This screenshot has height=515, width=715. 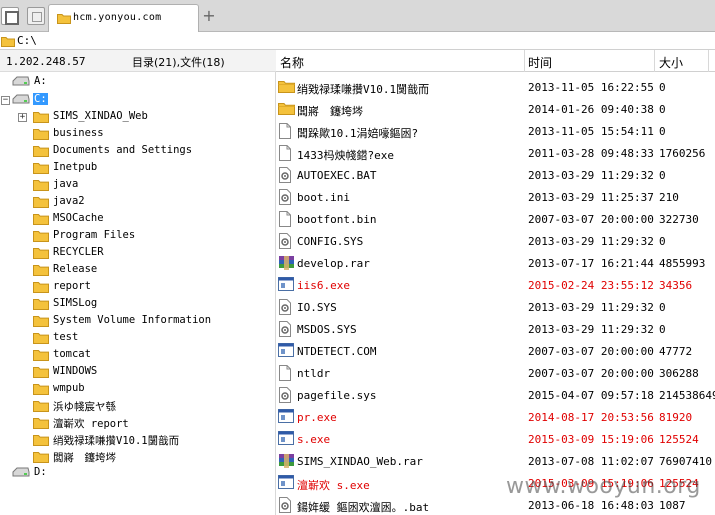 What do you see at coordinates (141, 287) in the screenshot?
I see `tree-folder-item: report` at bounding box center [141, 287].